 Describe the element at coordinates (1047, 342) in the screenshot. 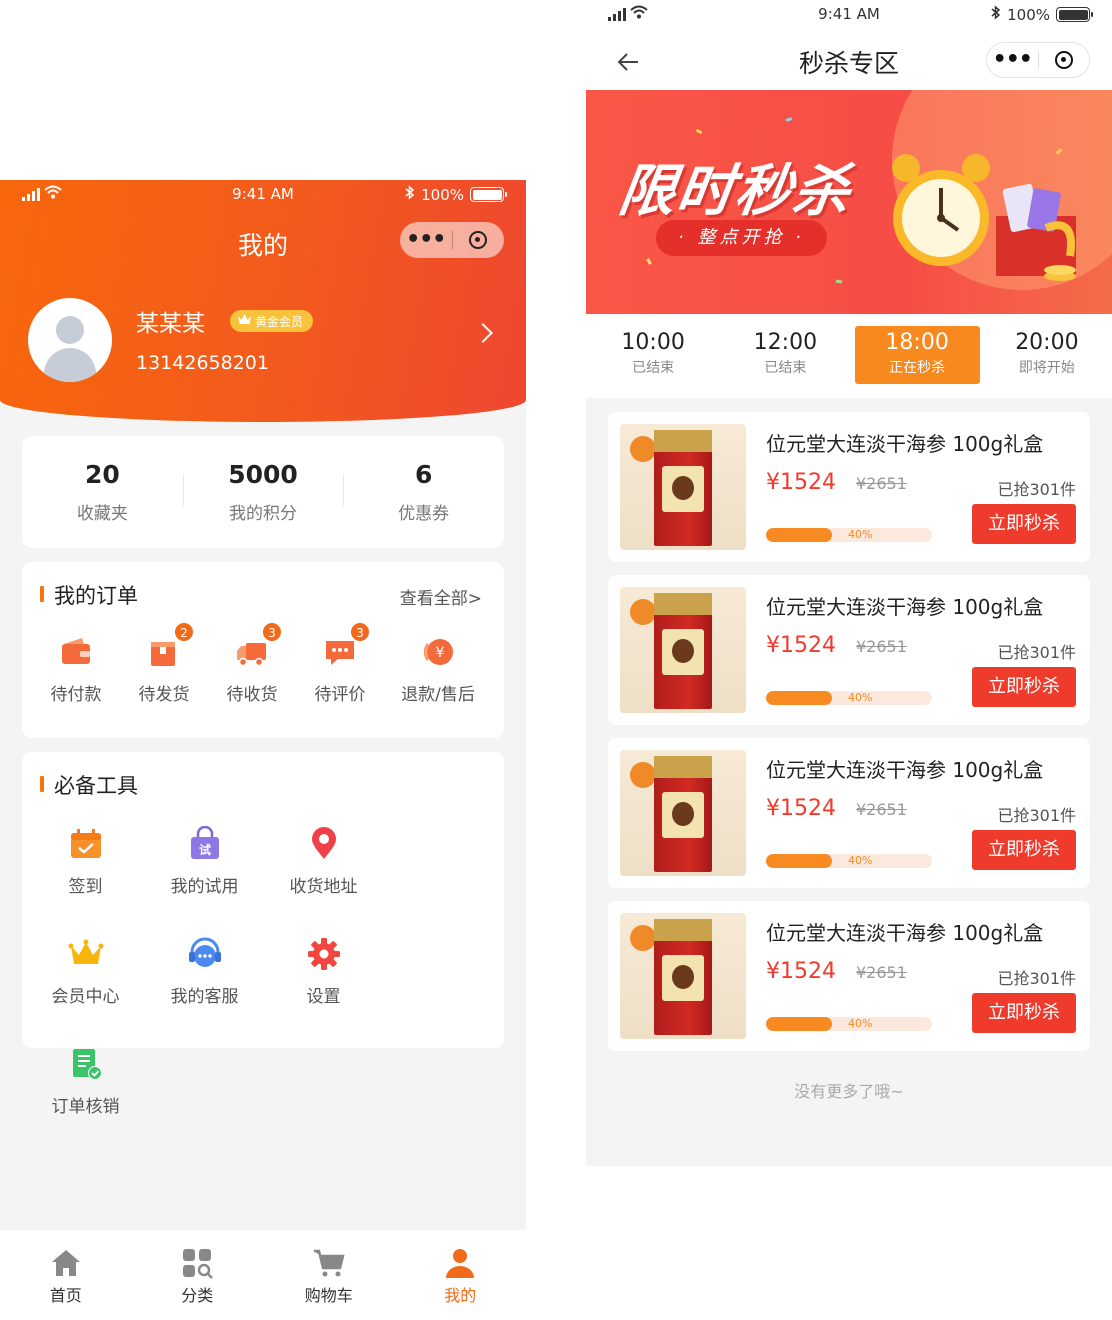

I see `slot-time: 20:00` at that location.